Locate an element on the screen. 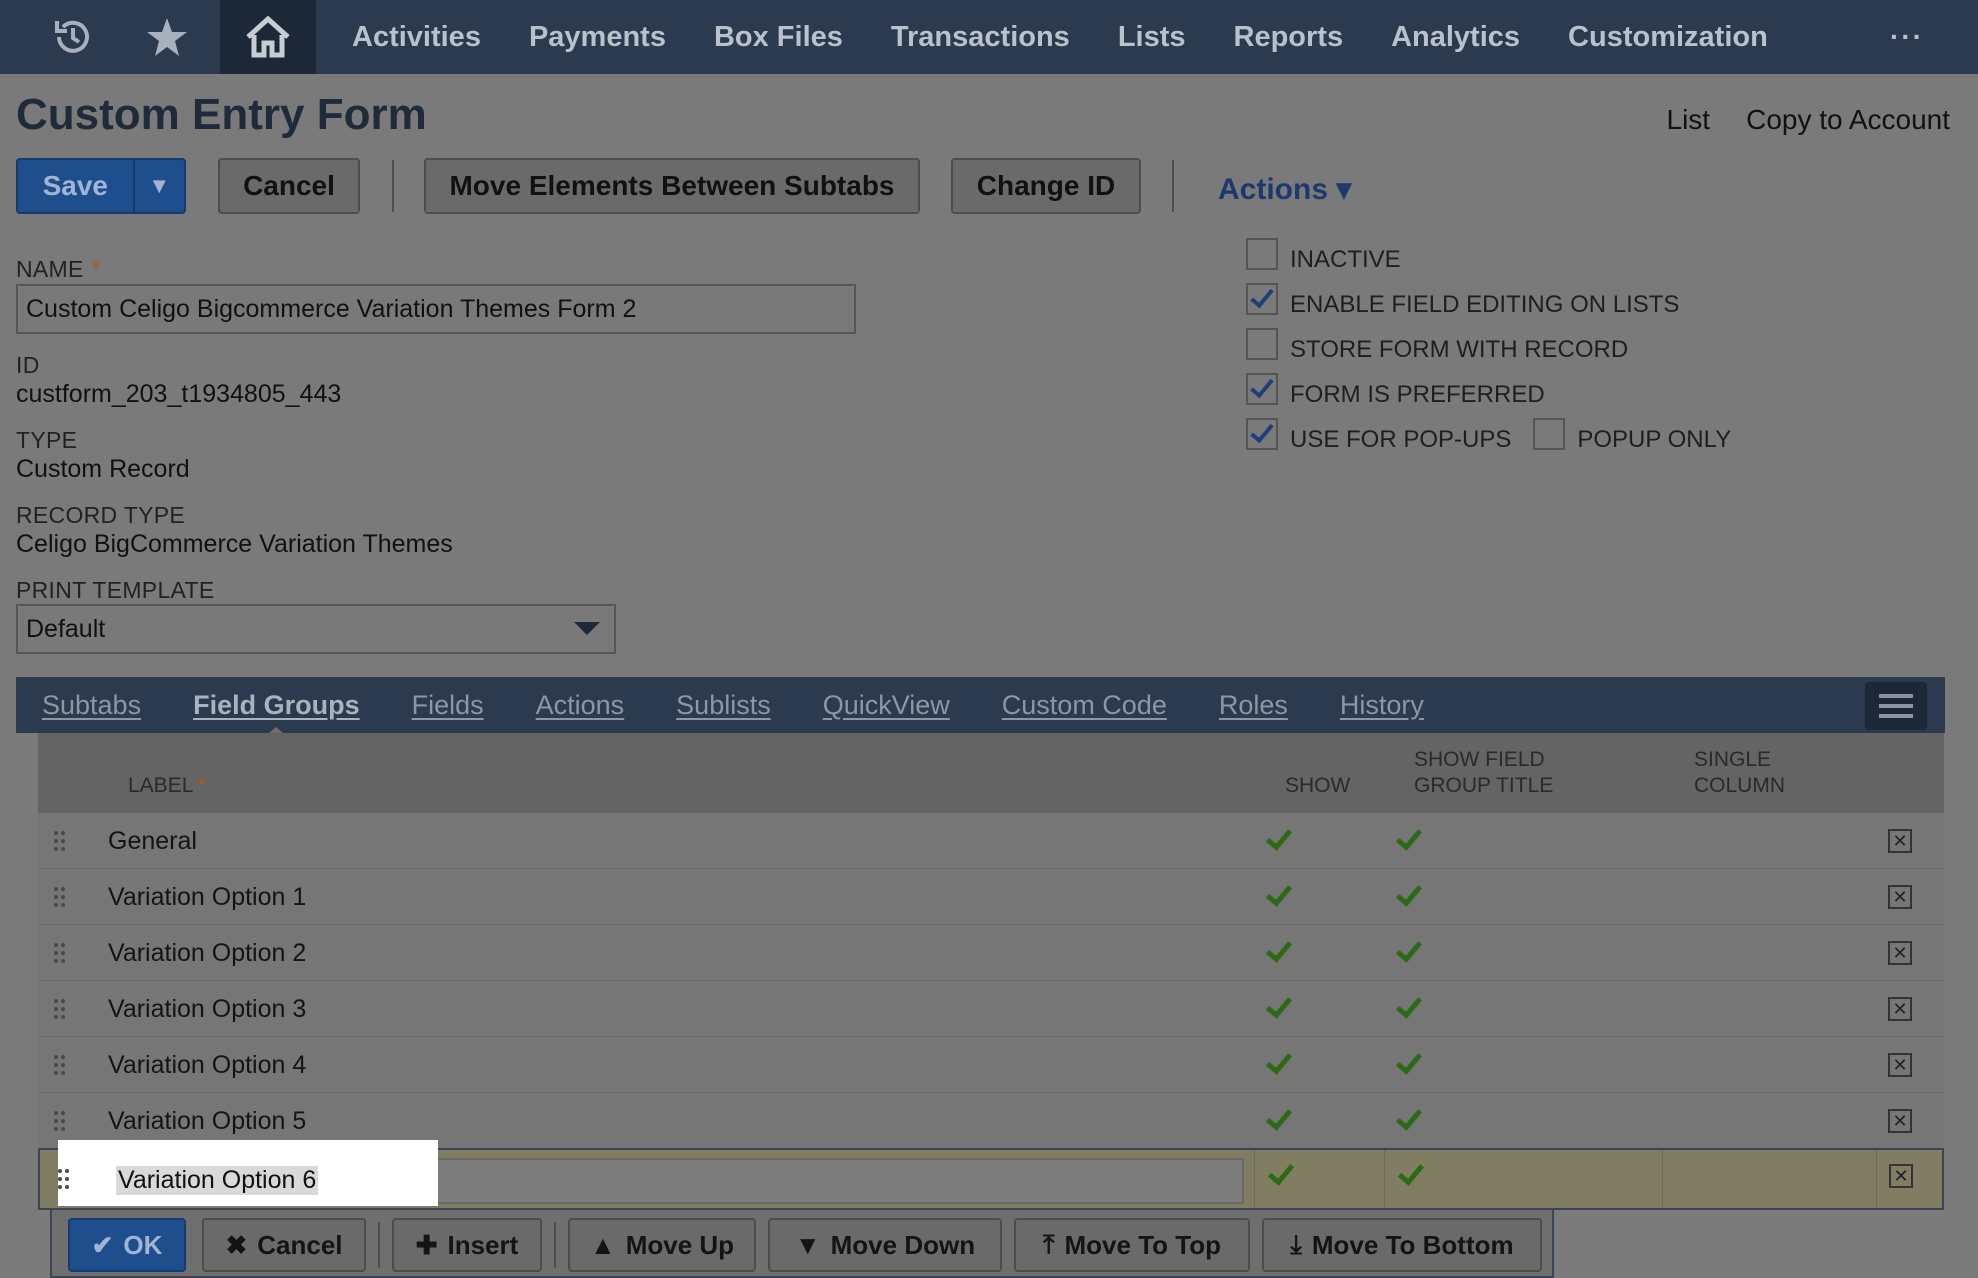 The height and width of the screenshot is (1278, 1978). tab-history: History is located at coordinates (1382, 705).